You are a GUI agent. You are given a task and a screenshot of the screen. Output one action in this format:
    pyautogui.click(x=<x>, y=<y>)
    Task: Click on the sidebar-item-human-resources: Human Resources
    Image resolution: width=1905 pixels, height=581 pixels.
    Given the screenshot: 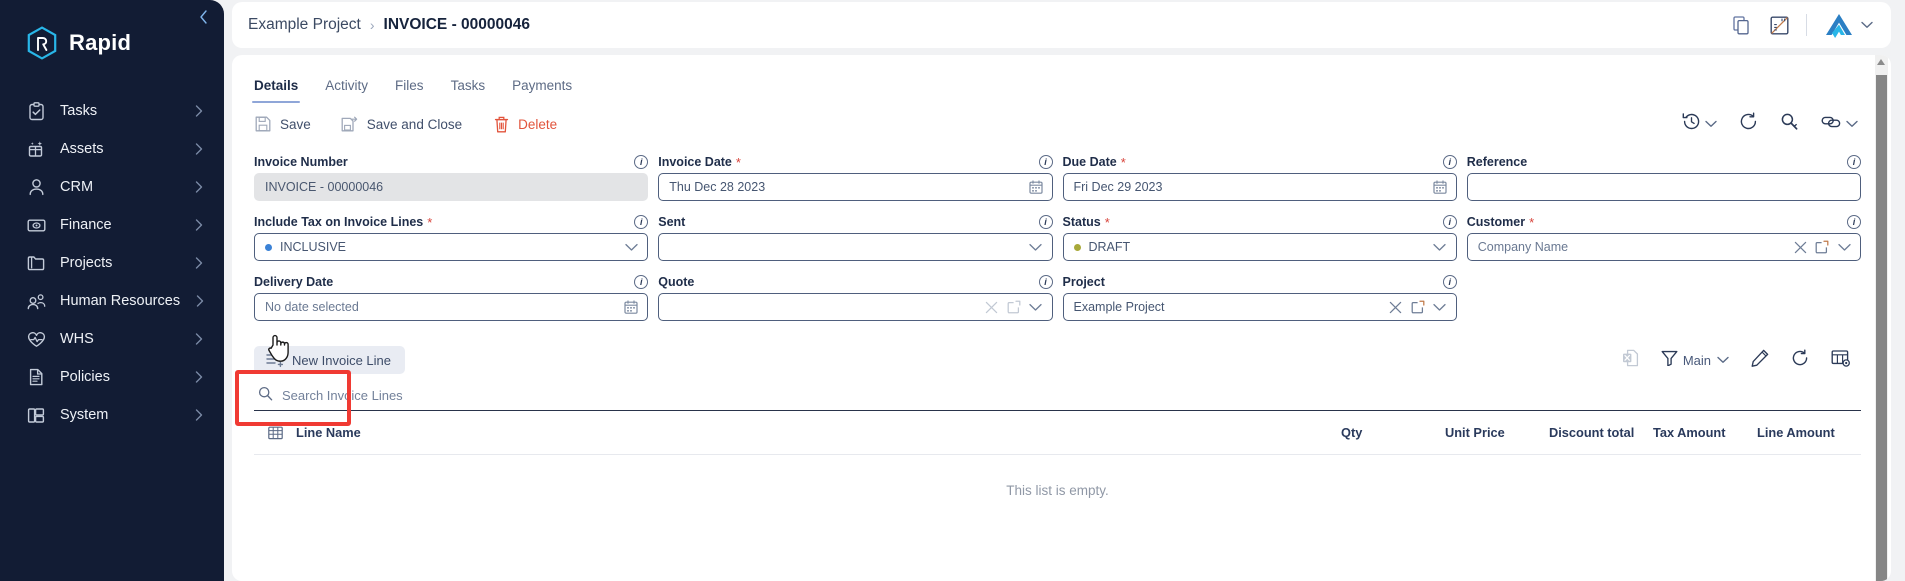 What is the action you would take?
    pyautogui.click(x=112, y=301)
    